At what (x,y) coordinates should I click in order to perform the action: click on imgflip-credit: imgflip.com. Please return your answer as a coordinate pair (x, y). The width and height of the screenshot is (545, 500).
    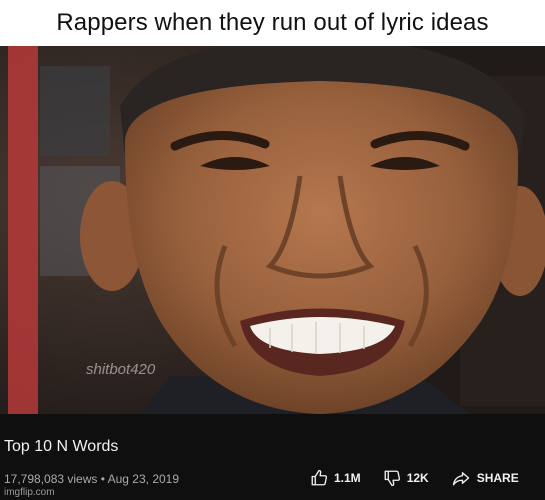
    Looking at the image, I should click on (29, 492).